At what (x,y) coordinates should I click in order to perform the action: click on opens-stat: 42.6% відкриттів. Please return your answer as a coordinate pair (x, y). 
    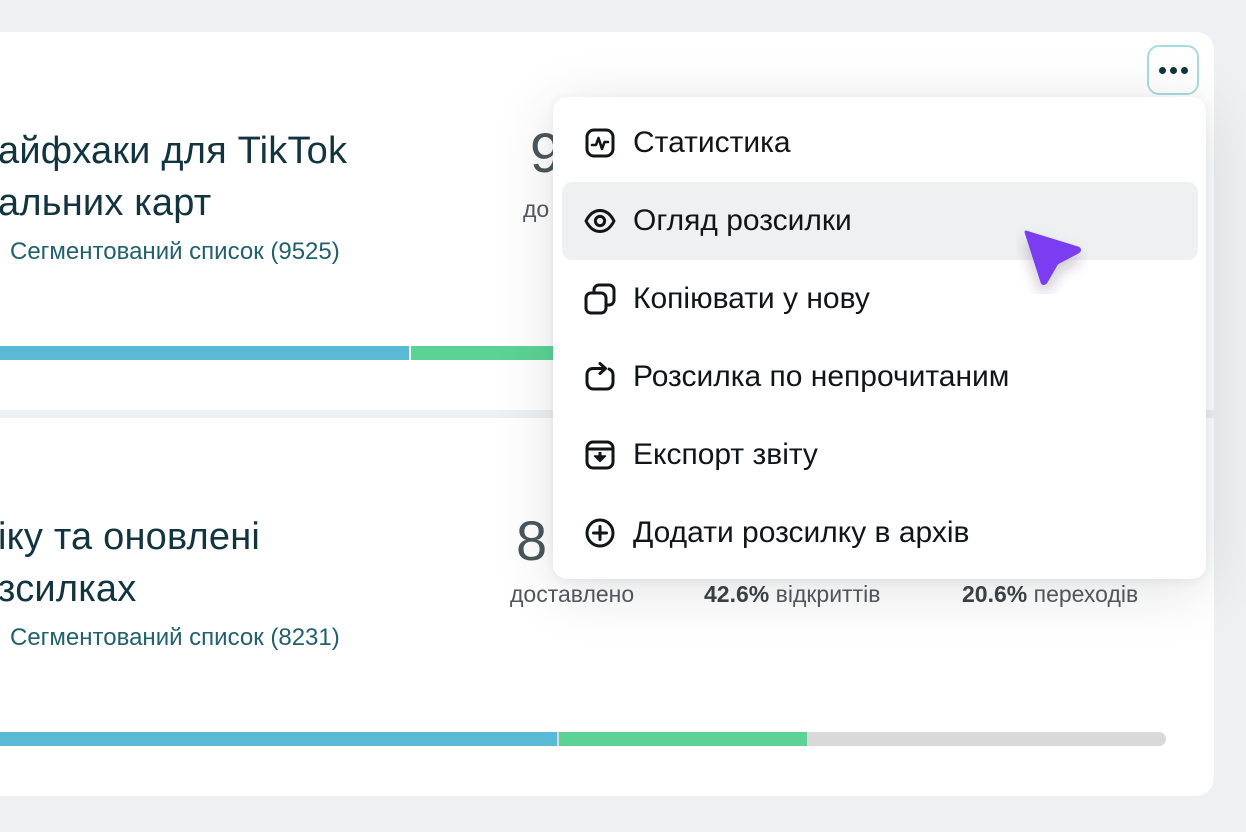
    Looking at the image, I should click on (792, 594).